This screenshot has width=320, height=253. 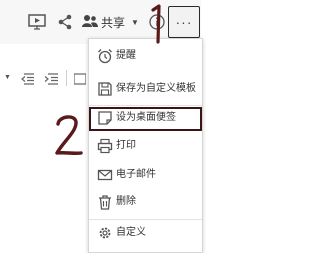 What do you see at coordinates (113, 22) in the screenshot?
I see `share-label: 共享` at bounding box center [113, 22].